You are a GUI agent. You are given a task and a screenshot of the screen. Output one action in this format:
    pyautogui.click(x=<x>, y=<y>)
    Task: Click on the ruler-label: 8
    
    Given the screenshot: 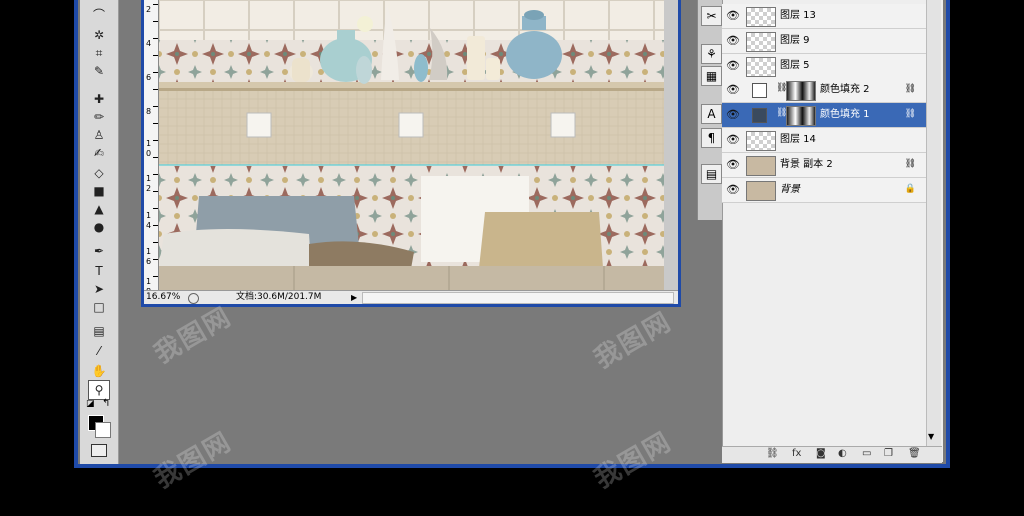 What is the action you would take?
    pyautogui.click(x=149, y=111)
    